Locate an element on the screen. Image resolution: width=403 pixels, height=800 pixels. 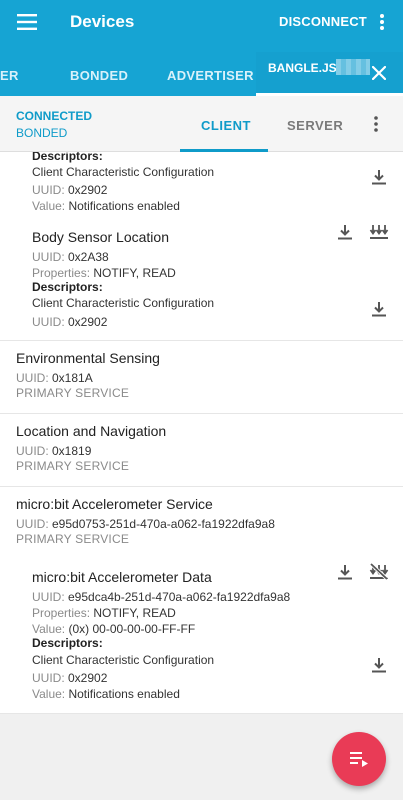
tab-advertiser-partial: ER is located at coordinates (9, 75).